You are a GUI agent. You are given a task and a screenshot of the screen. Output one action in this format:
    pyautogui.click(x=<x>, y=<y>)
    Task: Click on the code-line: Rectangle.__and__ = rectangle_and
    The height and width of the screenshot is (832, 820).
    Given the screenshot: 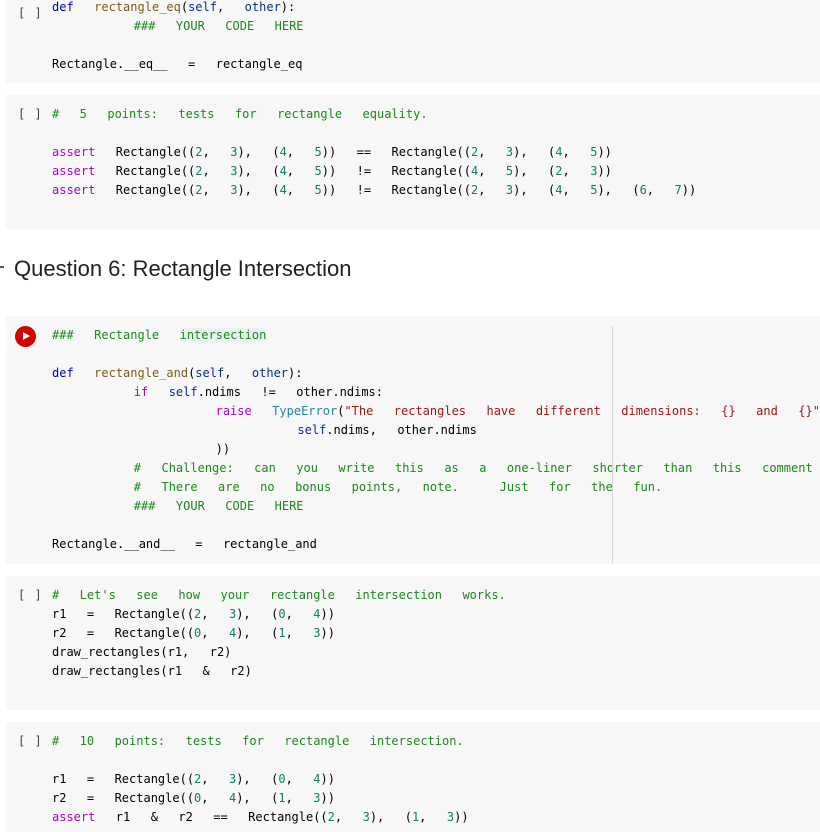 What is the action you would take?
    pyautogui.click(x=436, y=544)
    